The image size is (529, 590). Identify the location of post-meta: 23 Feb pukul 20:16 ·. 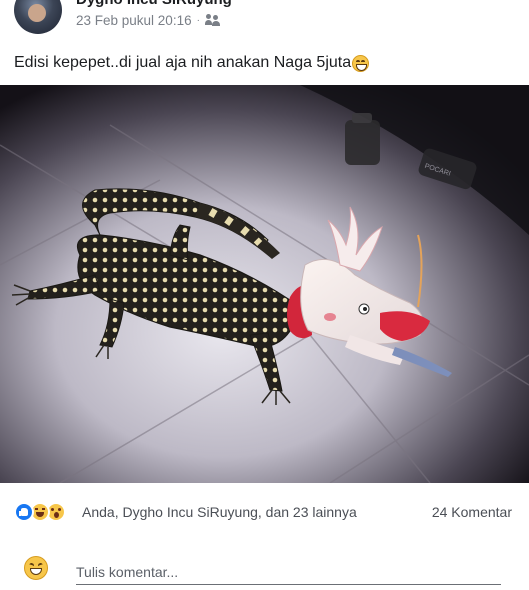
(148, 20).